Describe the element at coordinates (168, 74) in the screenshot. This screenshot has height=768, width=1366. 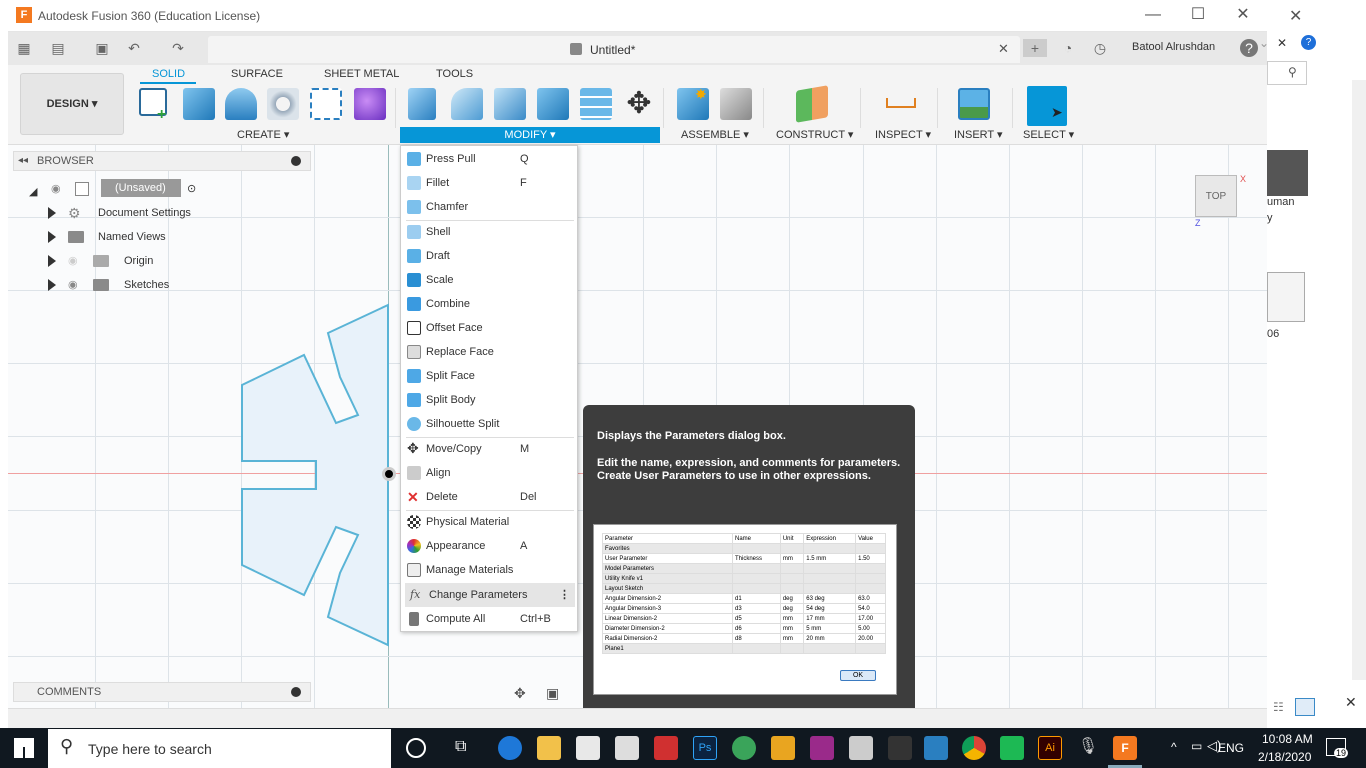
I see `tab-solid: SOLID` at that location.